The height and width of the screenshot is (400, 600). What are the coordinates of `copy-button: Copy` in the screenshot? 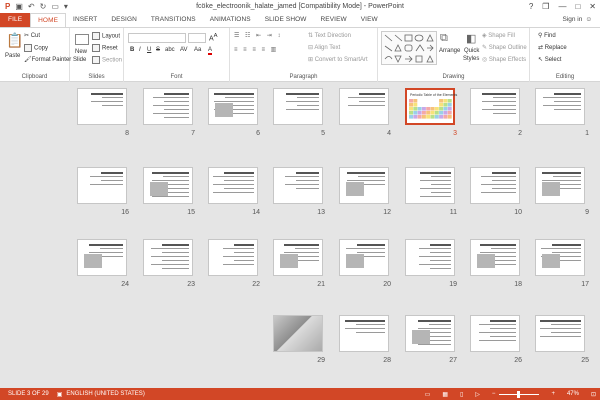 It's located at (36, 48).